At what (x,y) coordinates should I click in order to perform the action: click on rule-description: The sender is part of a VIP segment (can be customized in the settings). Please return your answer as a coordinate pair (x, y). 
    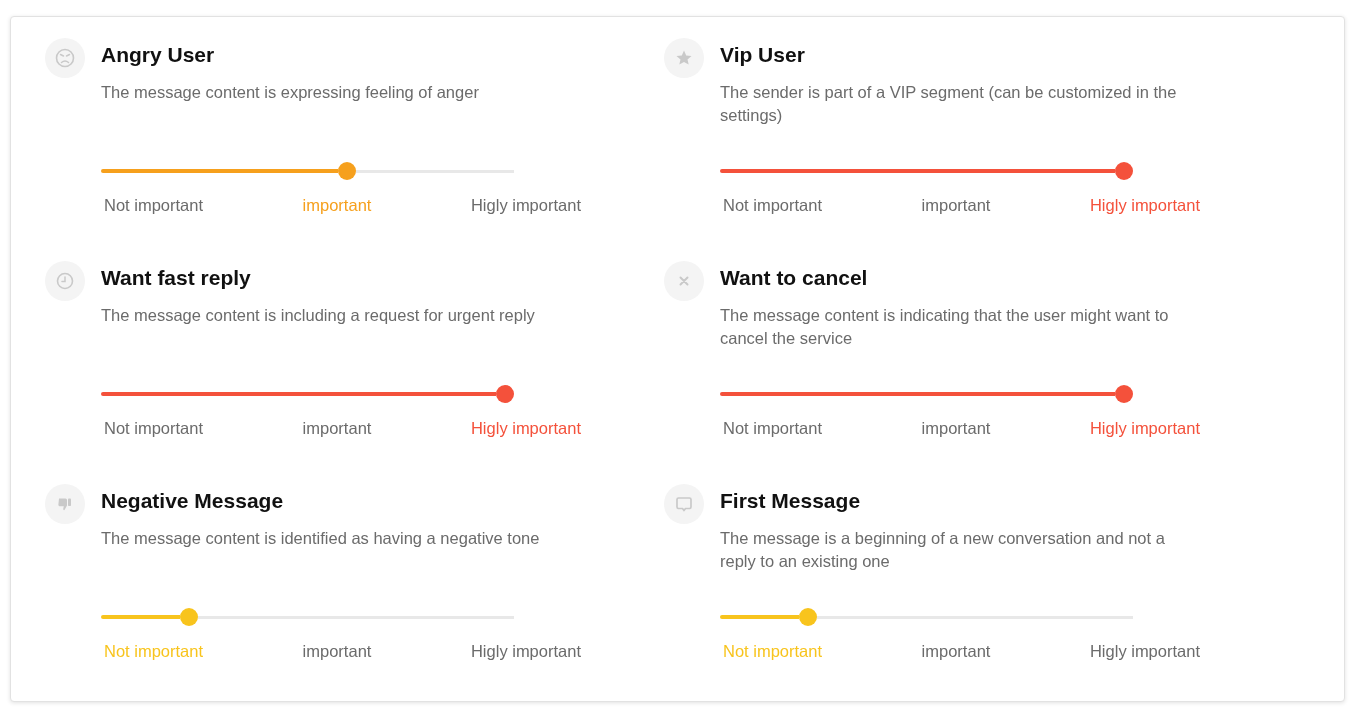
    Looking at the image, I should click on (949, 104).